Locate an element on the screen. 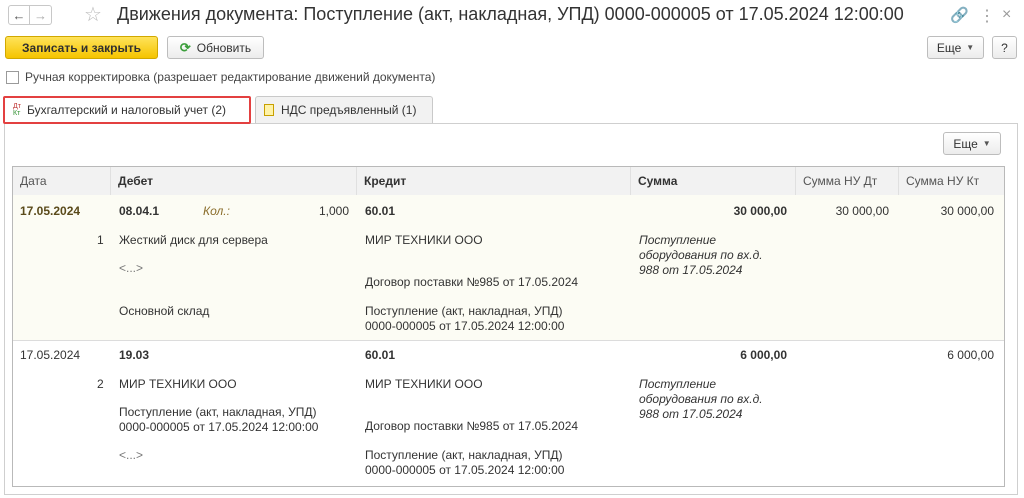  cell-debit-subconto-1: МИР ТЕХНИКИ ООО is located at coordinates (178, 384).